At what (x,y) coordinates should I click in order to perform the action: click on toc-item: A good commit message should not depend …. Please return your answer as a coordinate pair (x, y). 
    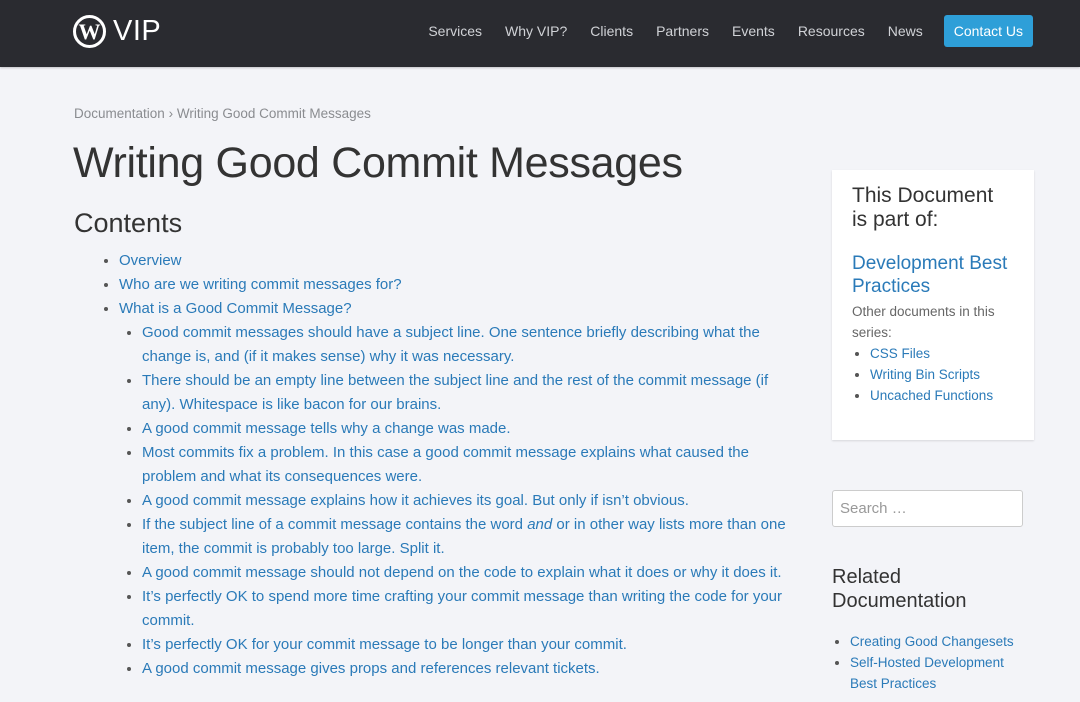
    Looking at the image, I should click on (462, 572).